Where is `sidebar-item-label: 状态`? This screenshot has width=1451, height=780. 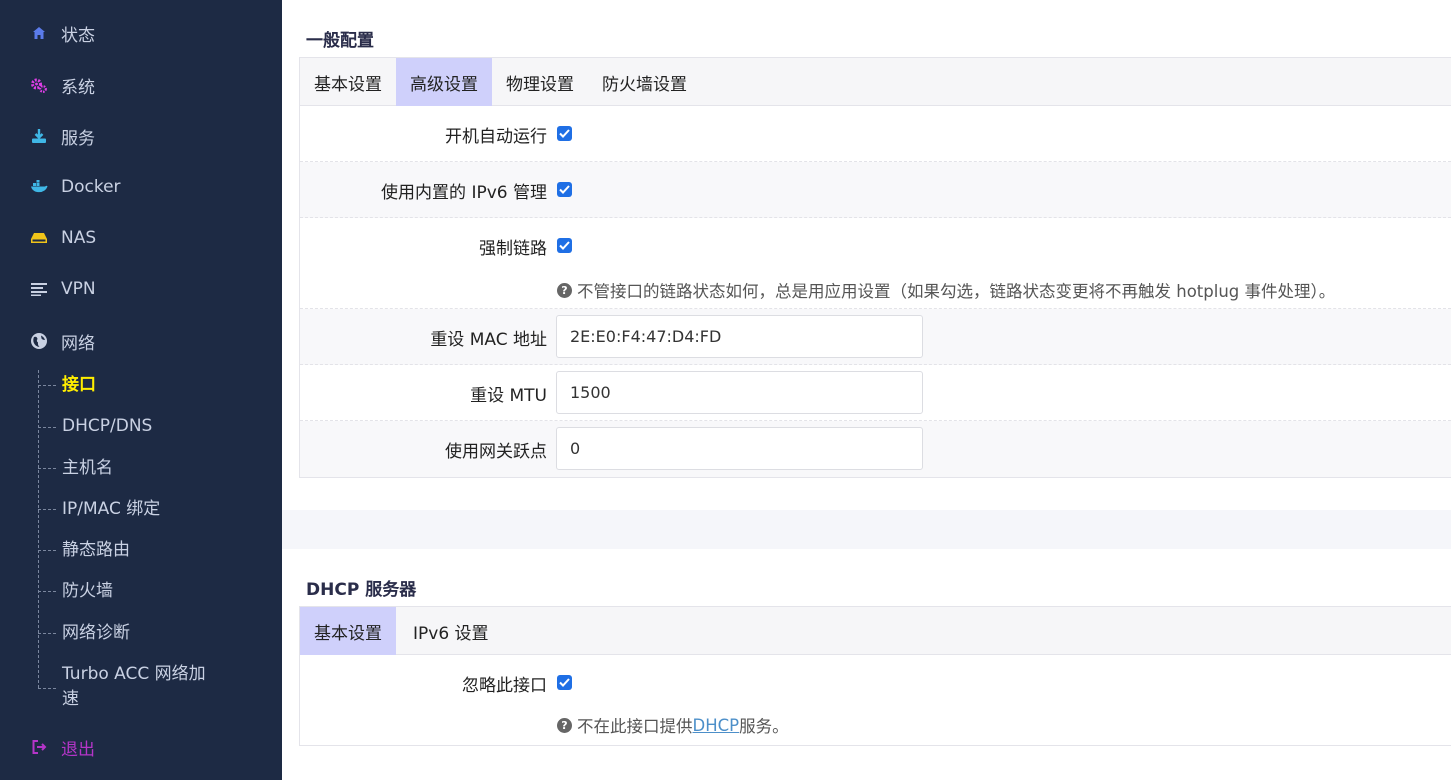
sidebar-item-label: 状态 is located at coordinates (78, 35).